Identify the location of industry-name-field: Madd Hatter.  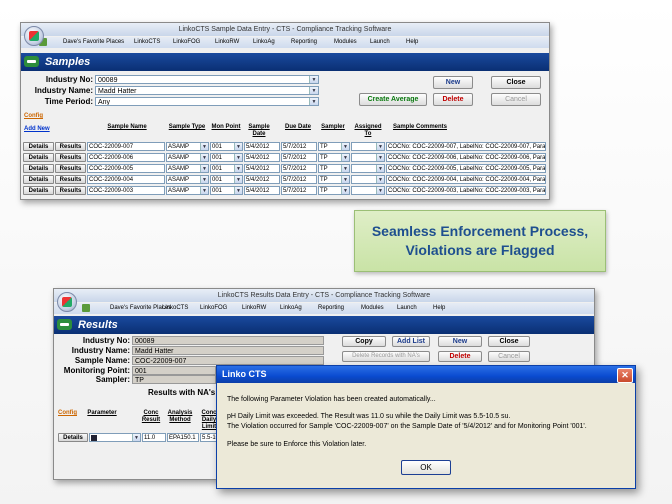
(228, 350).